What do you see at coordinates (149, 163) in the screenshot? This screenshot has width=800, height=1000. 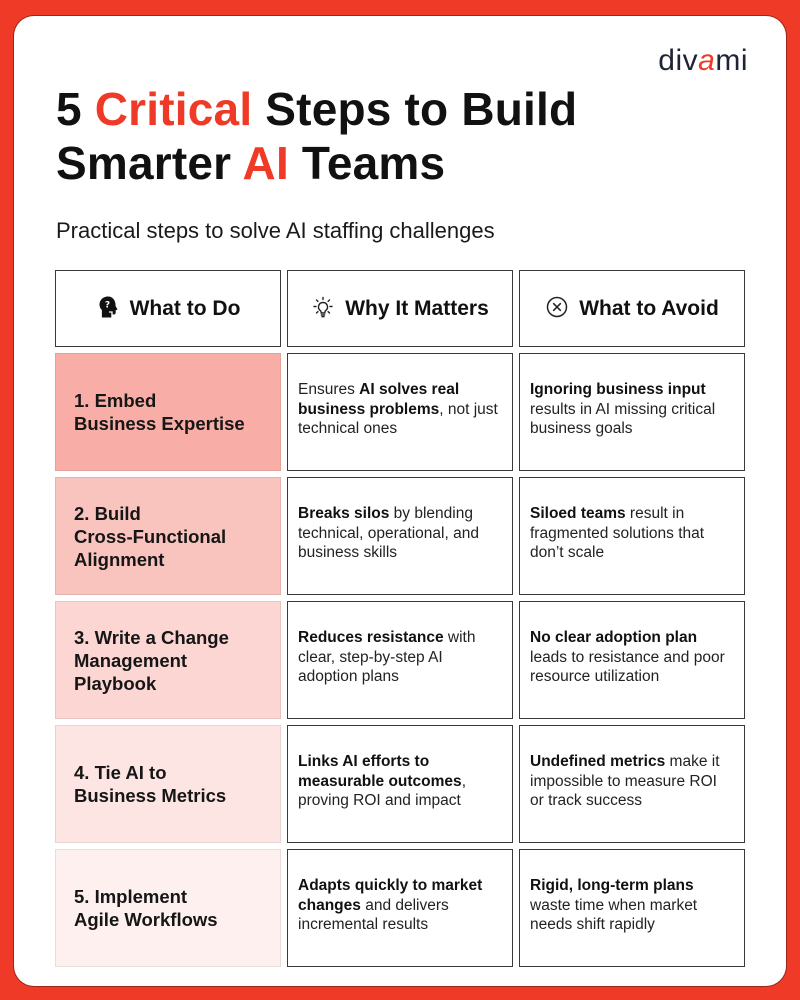 I see `title-part: Smarter` at bounding box center [149, 163].